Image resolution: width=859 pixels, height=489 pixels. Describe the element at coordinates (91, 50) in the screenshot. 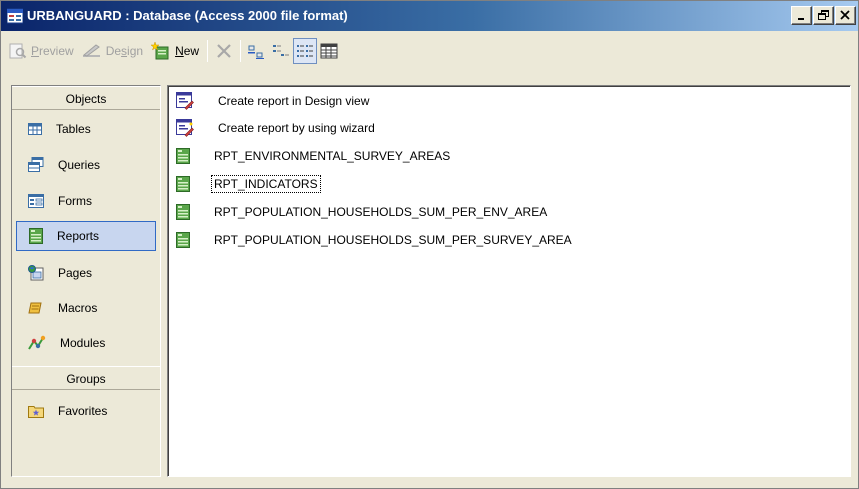

I see `design-icon` at that location.